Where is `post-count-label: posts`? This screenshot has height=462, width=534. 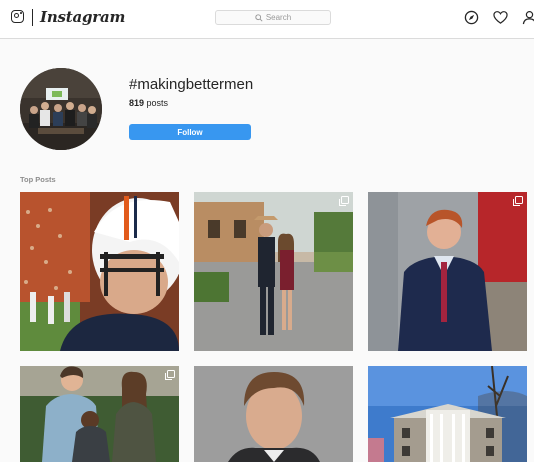 post-count-label: posts is located at coordinates (156, 103).